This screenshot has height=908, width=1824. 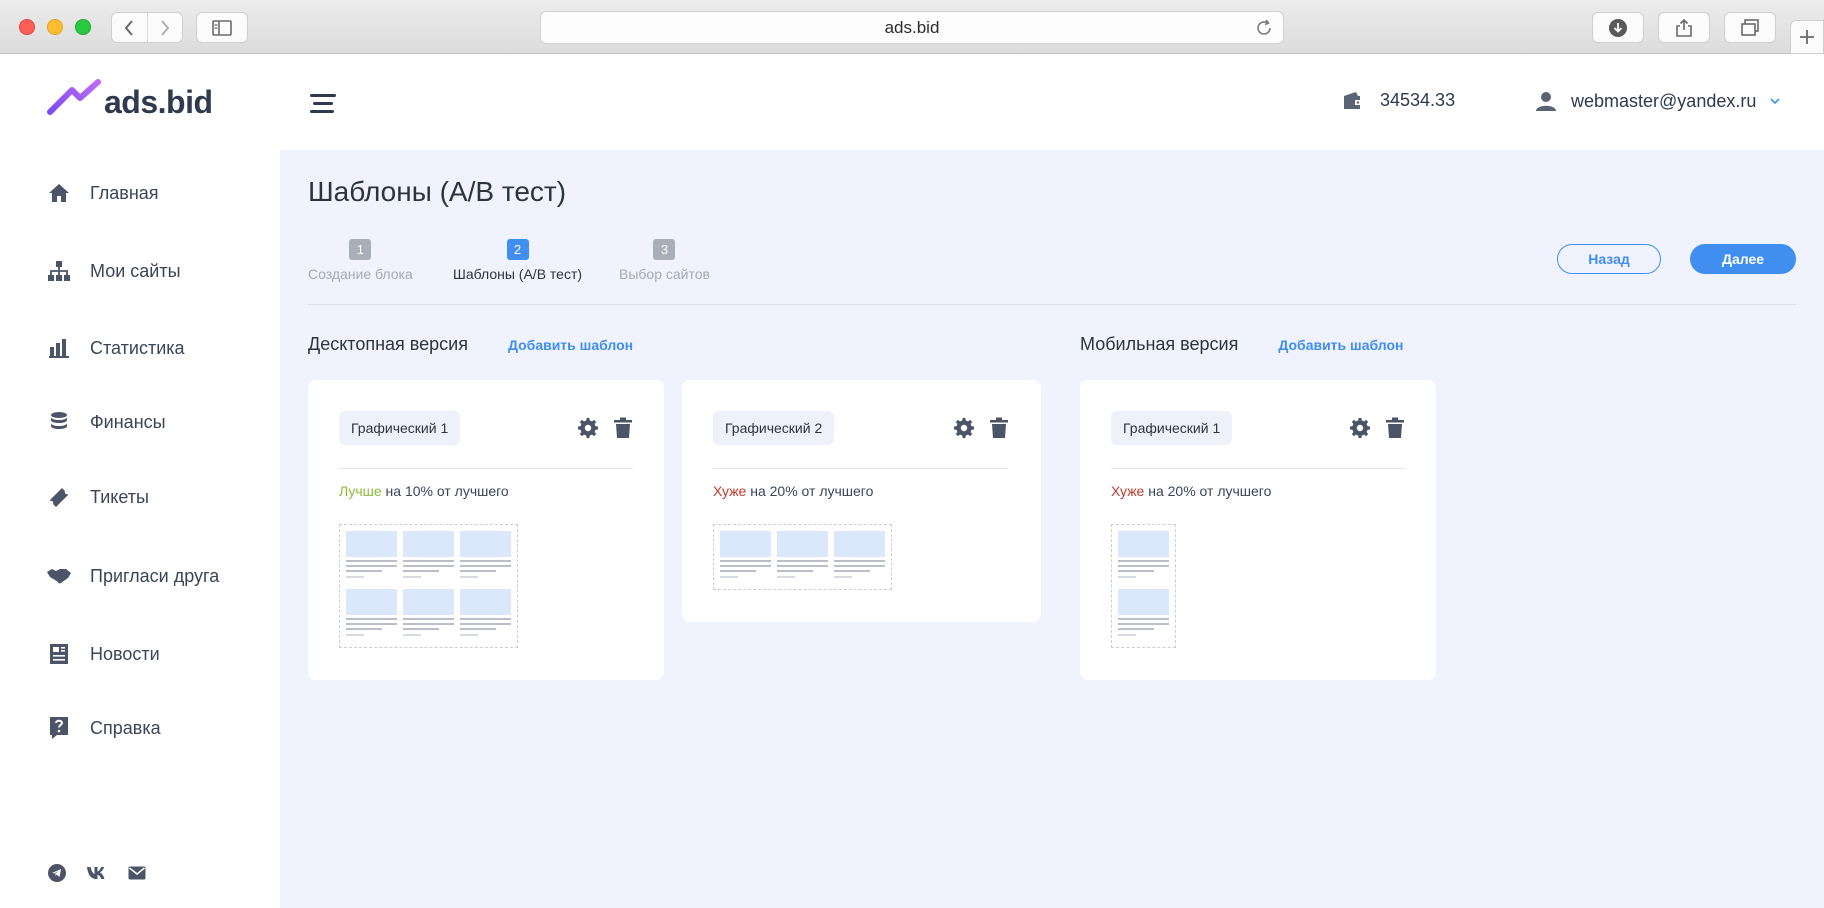 I want to click on new-tab-button, so click(x=1807, y=37).